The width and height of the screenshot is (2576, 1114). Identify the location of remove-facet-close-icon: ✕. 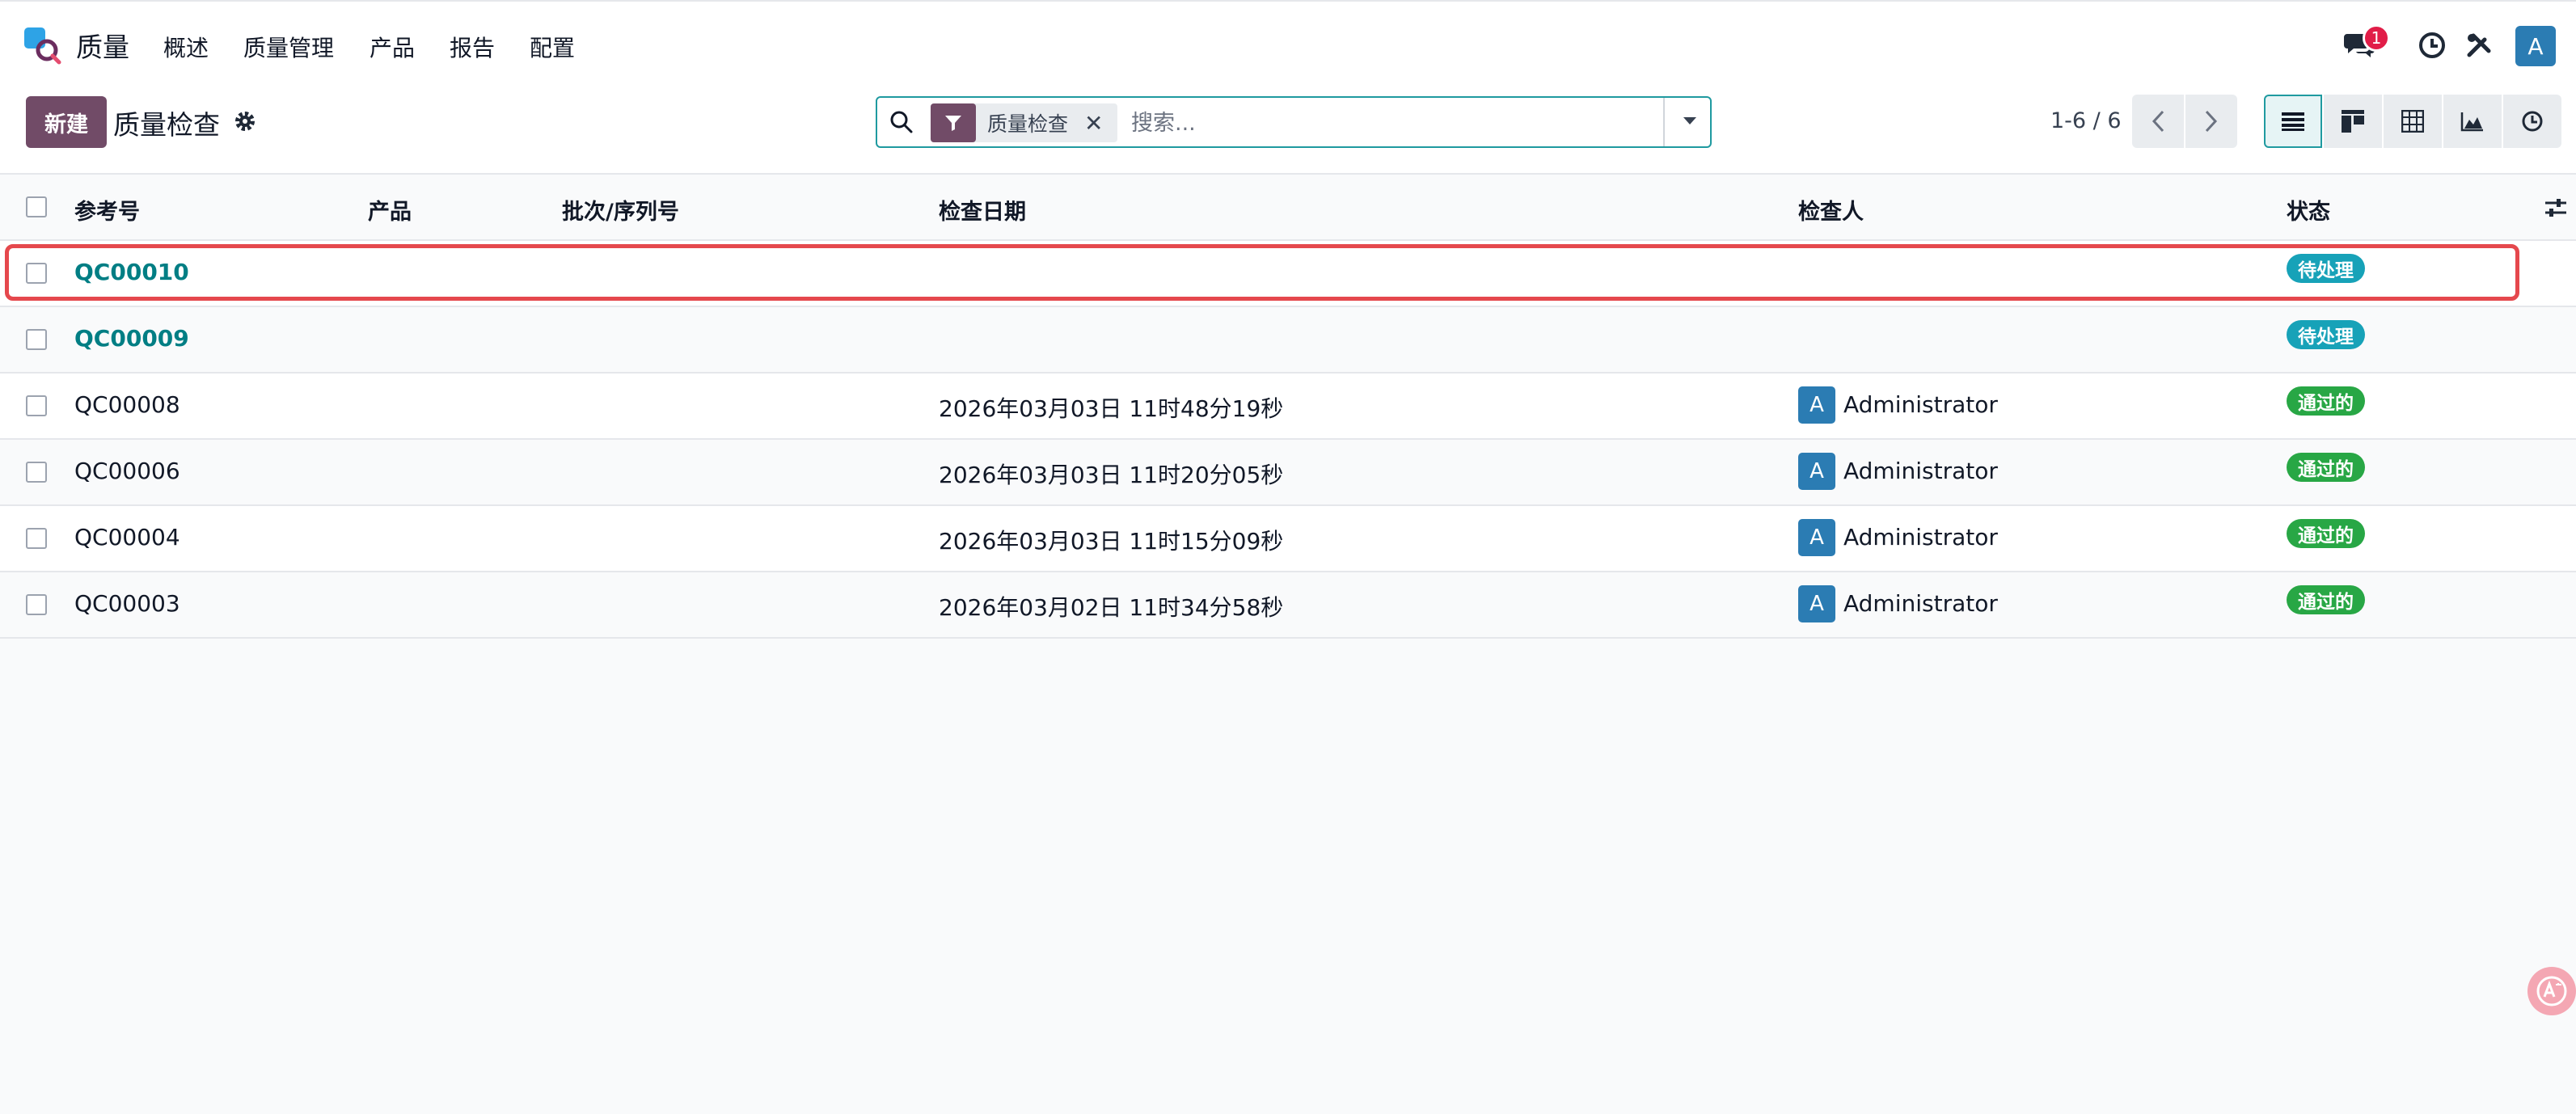
(1100, 123).